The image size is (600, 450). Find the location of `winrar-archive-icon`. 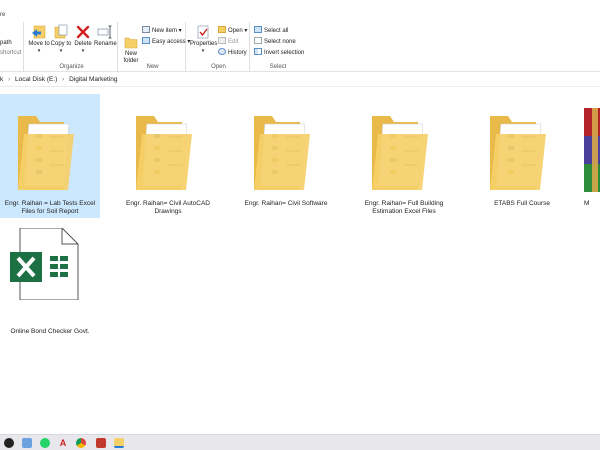

winrar-archive-icon is located at coordinates (592, 150).